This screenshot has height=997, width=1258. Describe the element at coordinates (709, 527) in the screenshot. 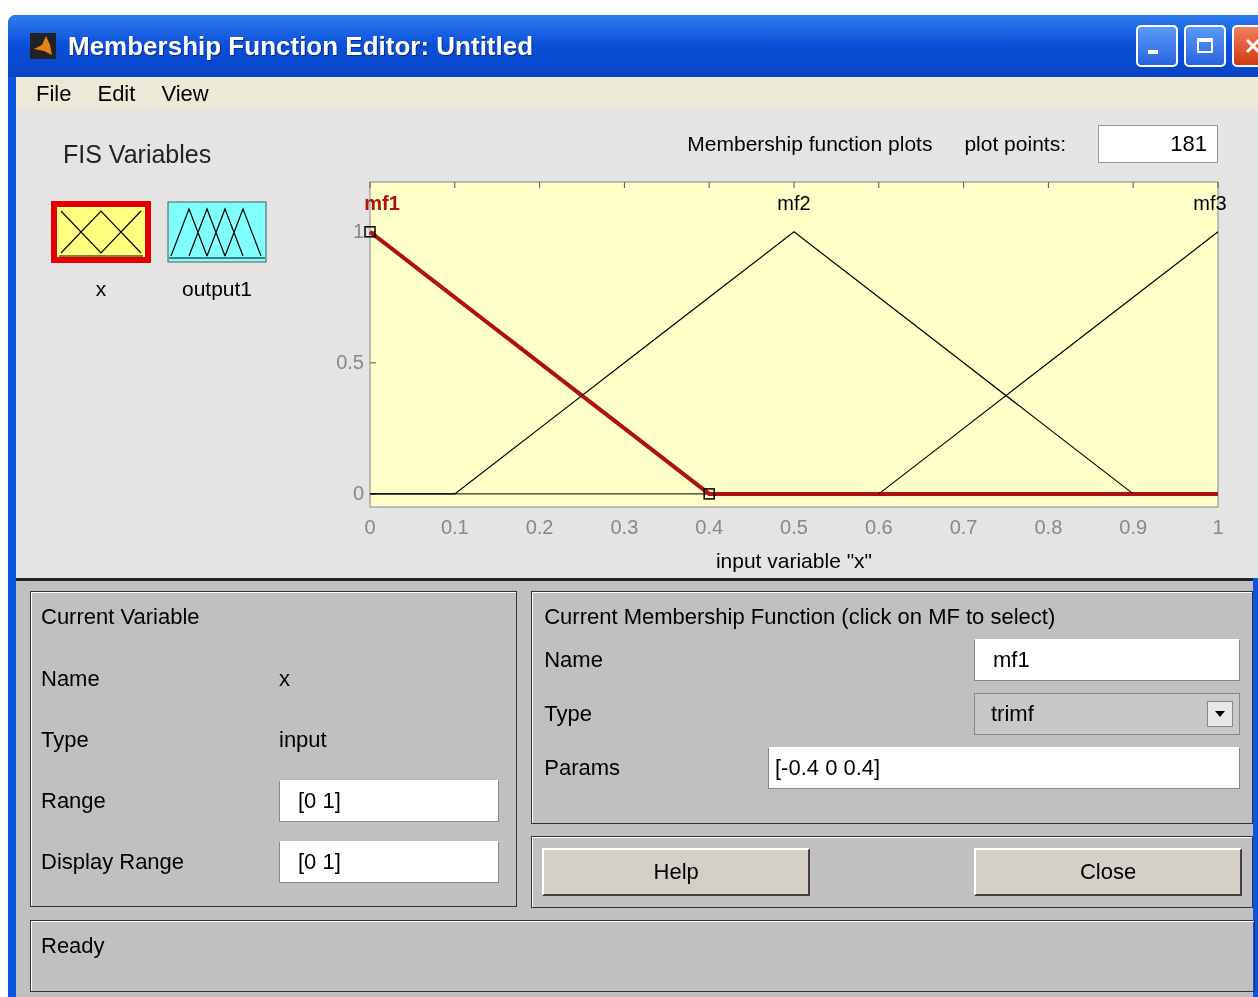

I see `x-tick-label: 0.4` at that location.